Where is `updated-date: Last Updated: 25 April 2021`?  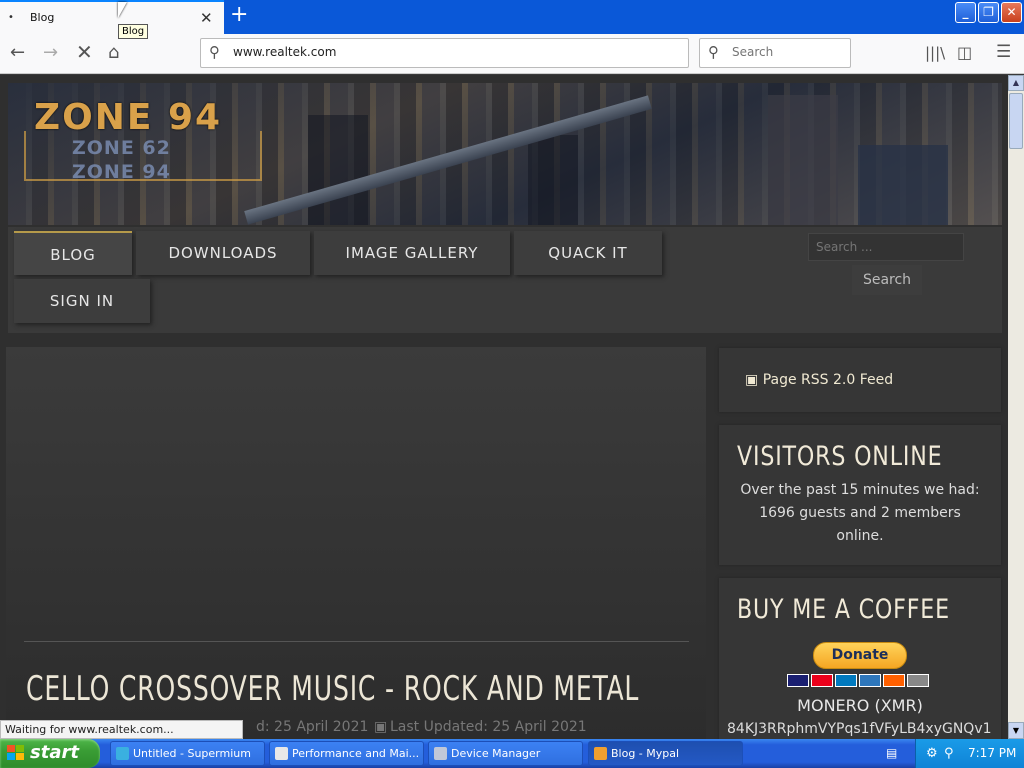
updated-date: Last Updated: 25 April 2021 is located at coordinates (488, 727).